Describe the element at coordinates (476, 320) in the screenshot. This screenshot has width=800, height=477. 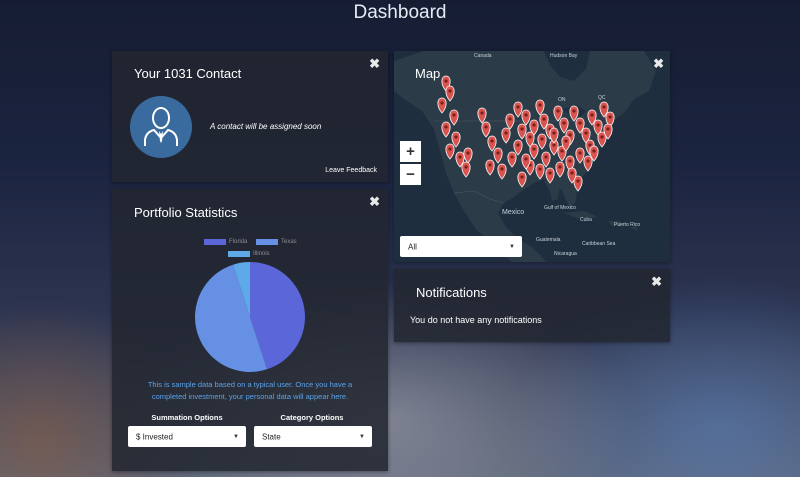
I see `notifications-empty-message: You do not have any notifications` at that location.